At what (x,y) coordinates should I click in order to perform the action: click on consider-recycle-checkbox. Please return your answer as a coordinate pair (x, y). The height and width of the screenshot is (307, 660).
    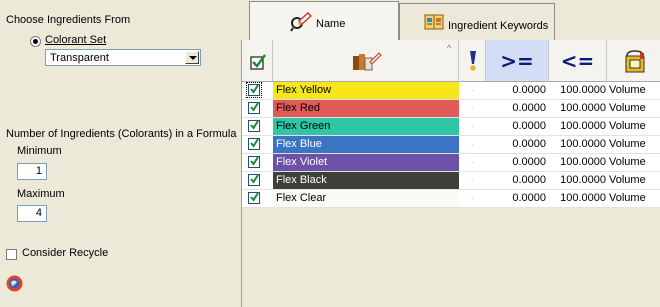
    Looking at the image, I should click on (11, 254).